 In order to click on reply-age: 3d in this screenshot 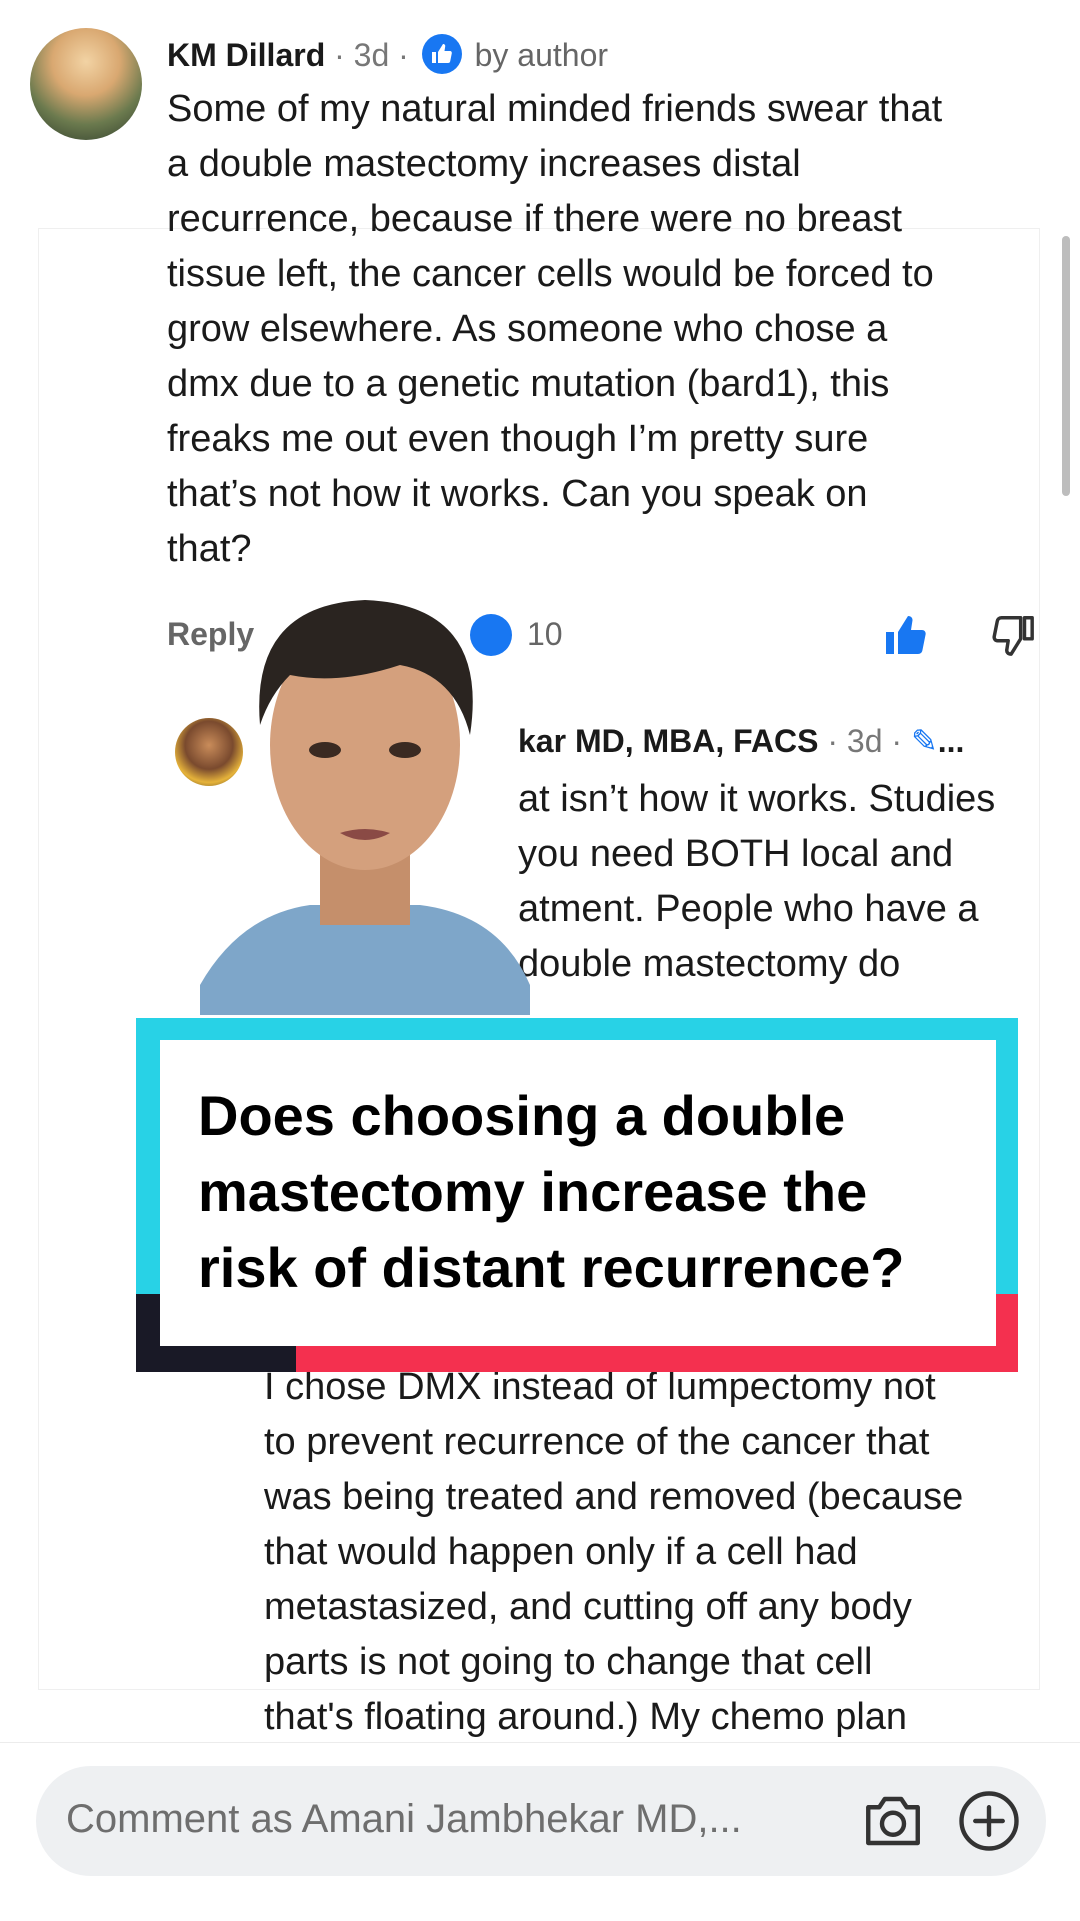, I will do `click(864, 741)`.